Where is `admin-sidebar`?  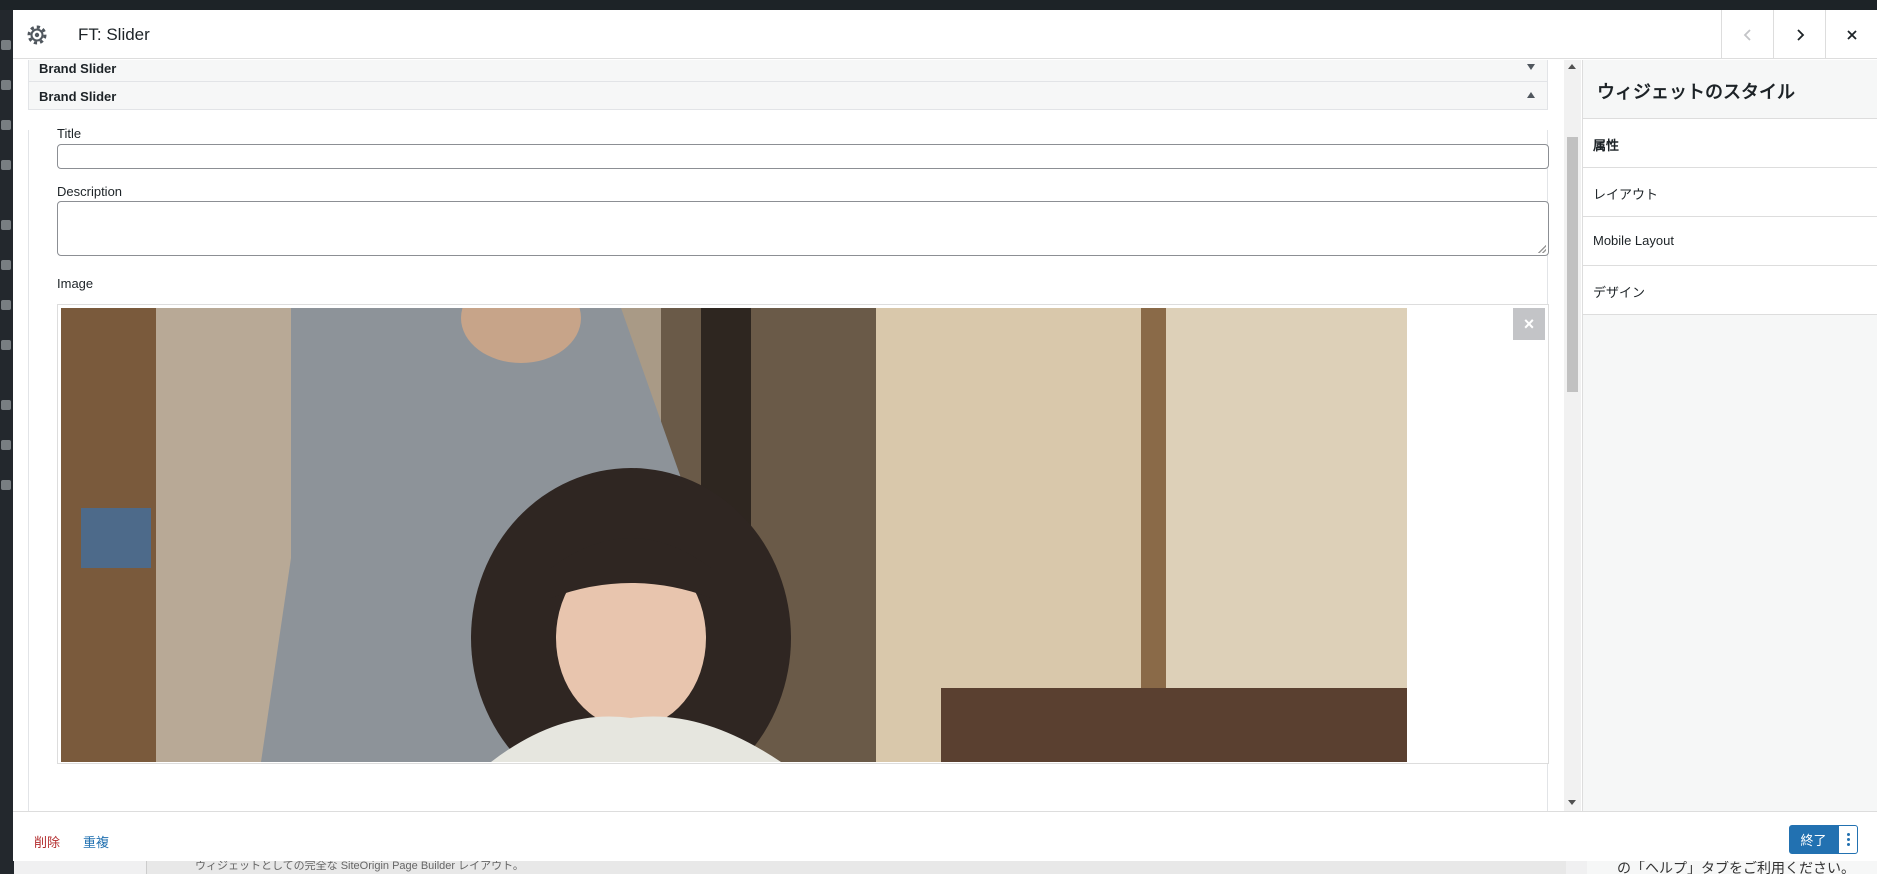 admin-sidebar is located at coordinates (7, 442).